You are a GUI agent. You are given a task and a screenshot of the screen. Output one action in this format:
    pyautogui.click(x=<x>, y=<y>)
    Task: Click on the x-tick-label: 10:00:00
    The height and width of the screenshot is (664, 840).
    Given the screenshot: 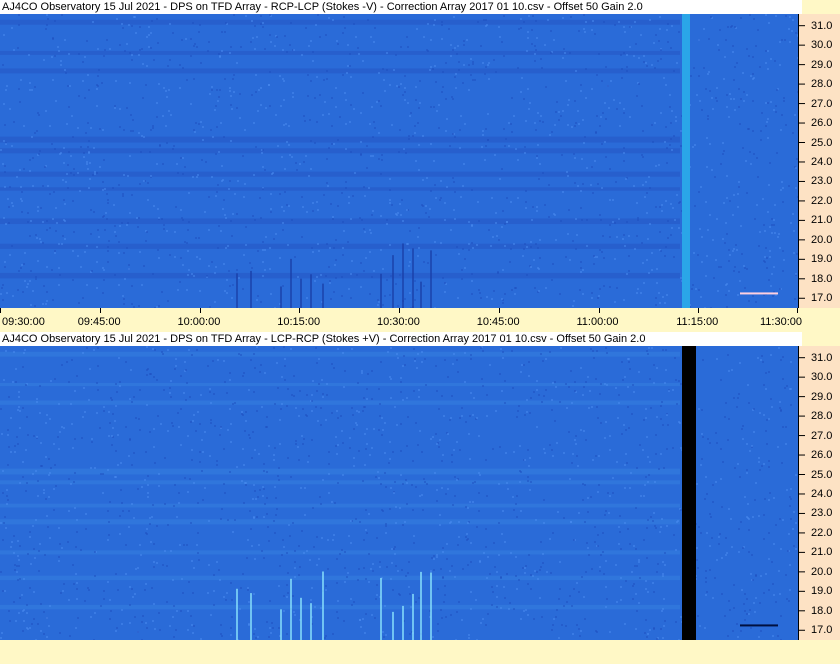 What is the action you would take?
    pyautogui.click(x=199, y=322)
    